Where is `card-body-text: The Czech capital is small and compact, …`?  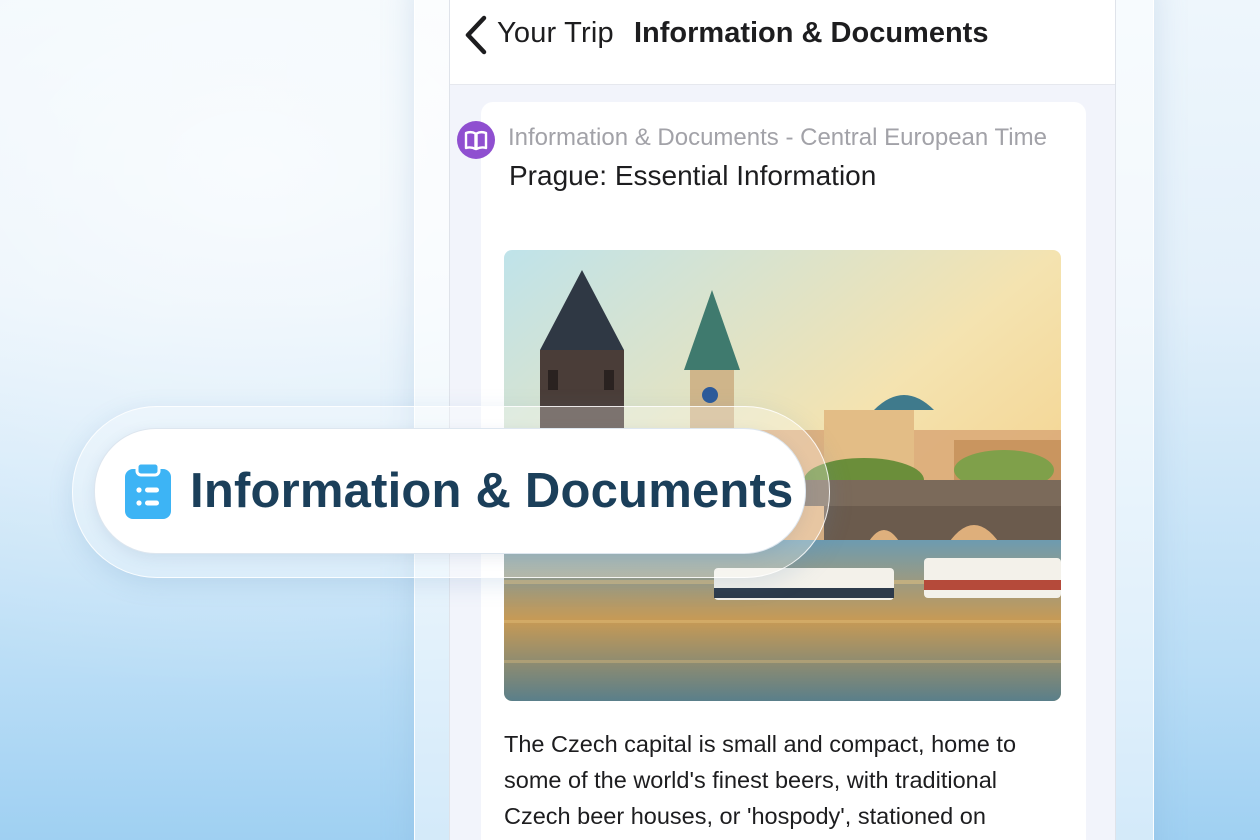 card-body-text: The Czech capital is small and compact, … is located at coordinates (760, 780).